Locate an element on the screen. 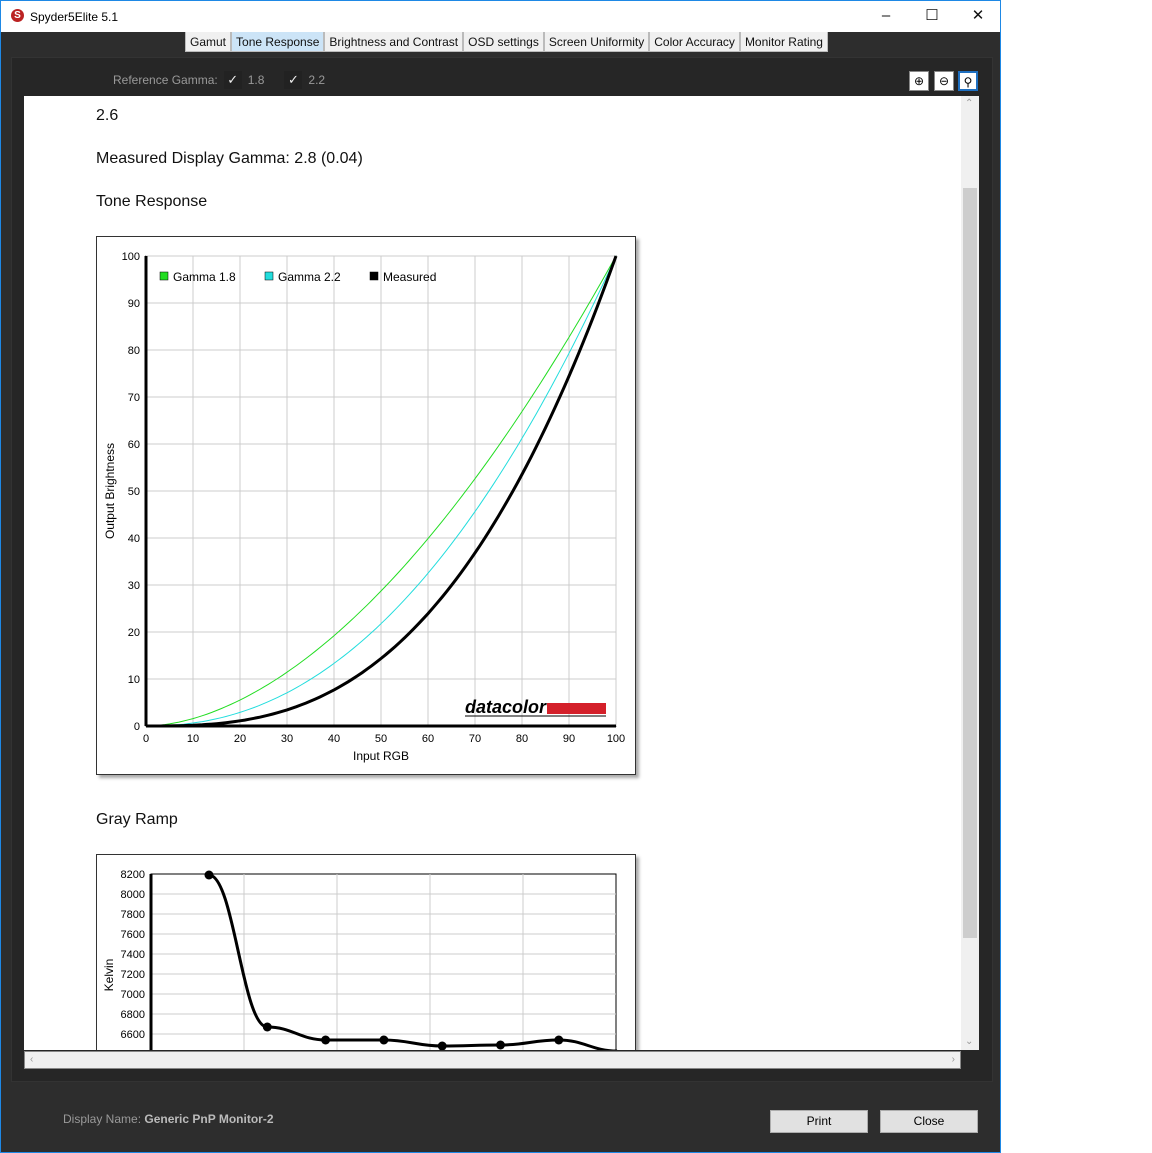 This screenshot has width=1152, height=1153. tab-osd-settings: OSD settings is located at coordinates (503, 42).